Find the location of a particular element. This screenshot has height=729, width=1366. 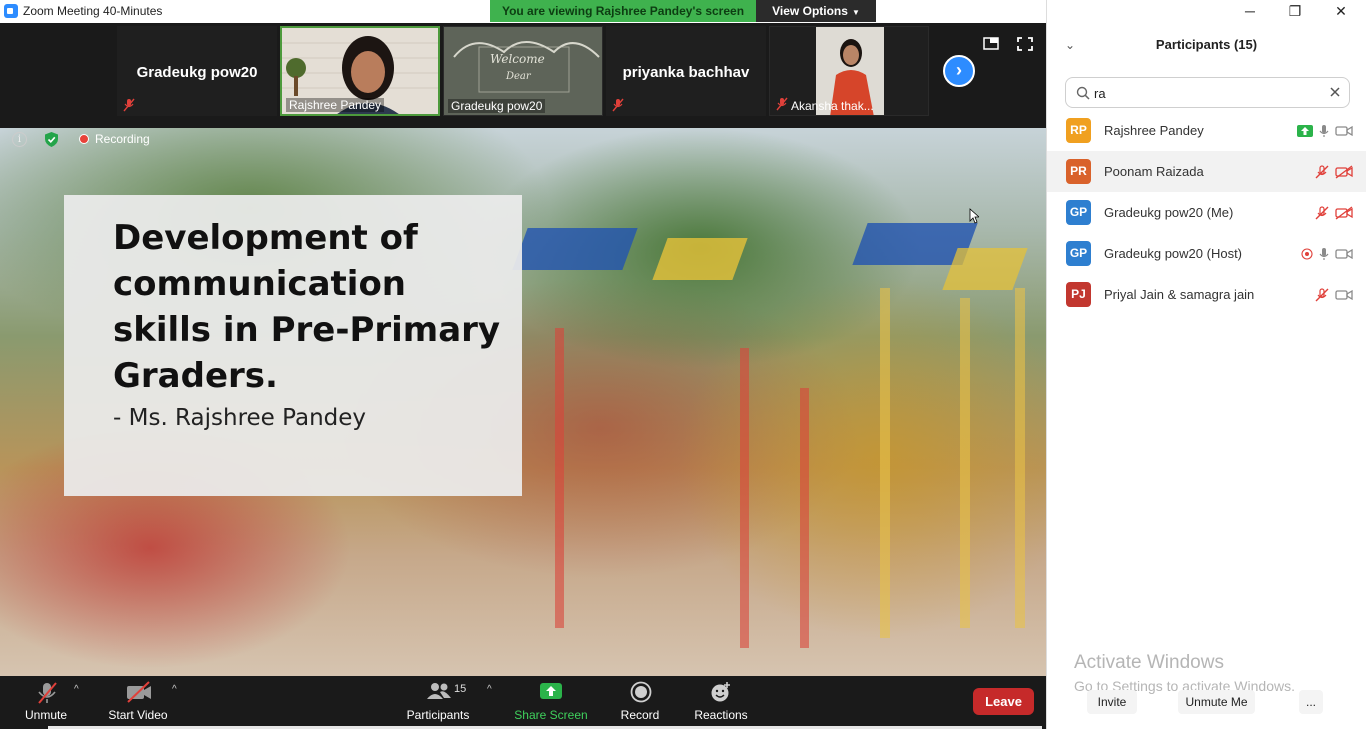

recording-icon is located at coordinates (1307, 254).